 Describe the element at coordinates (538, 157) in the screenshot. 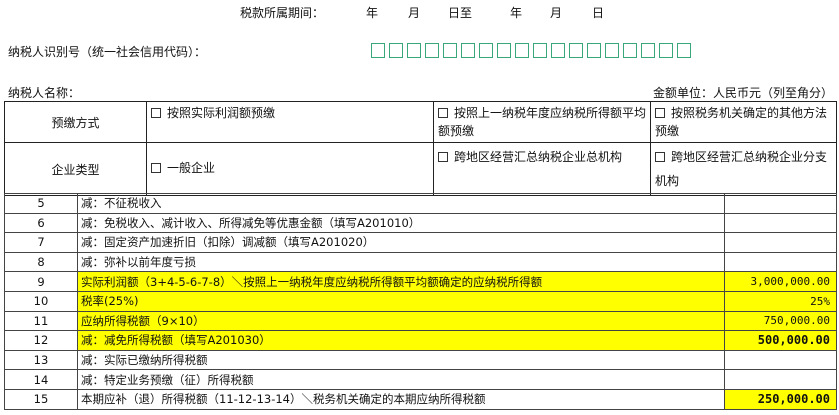

I see `option-label: 跨地区经营汇总纳税企业总机构` at that location.